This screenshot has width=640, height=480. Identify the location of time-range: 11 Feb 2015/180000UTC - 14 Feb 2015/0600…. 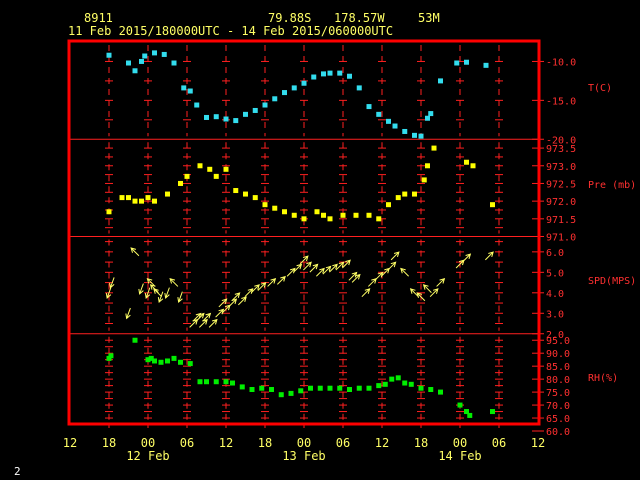
(230, 31).